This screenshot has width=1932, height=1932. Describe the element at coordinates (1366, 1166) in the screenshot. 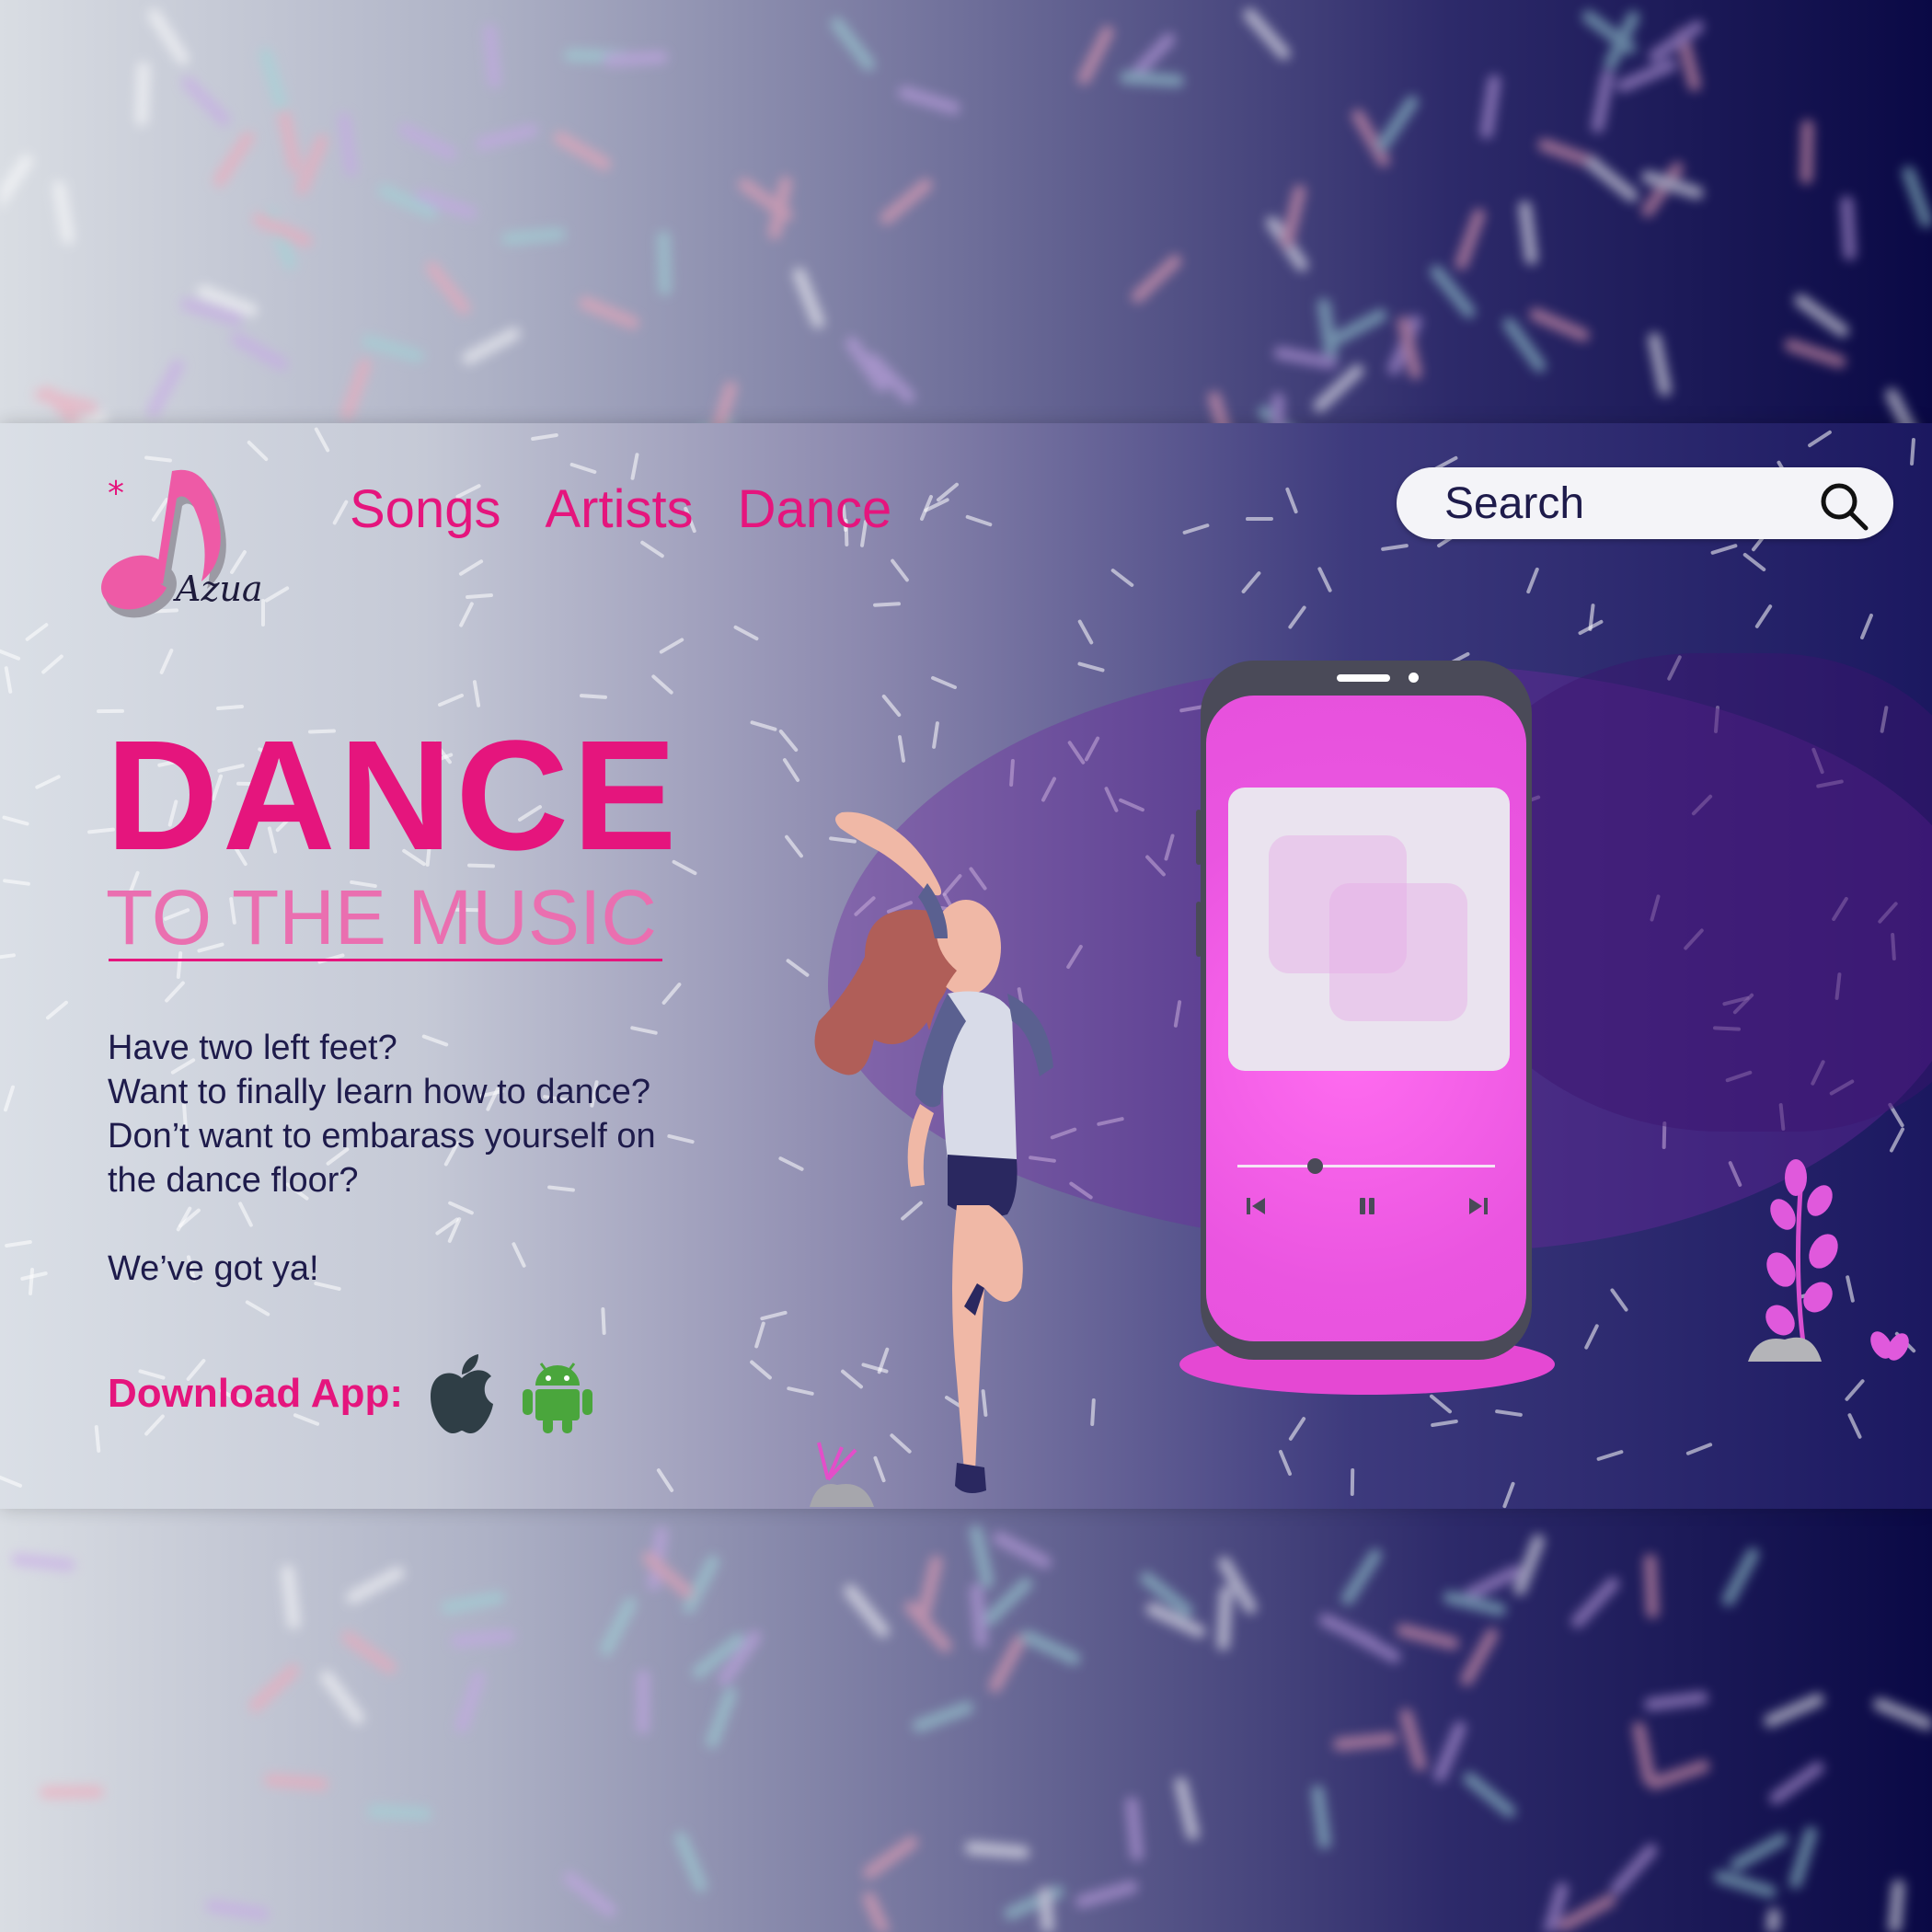

I see `playback-progress-bar` at that location.